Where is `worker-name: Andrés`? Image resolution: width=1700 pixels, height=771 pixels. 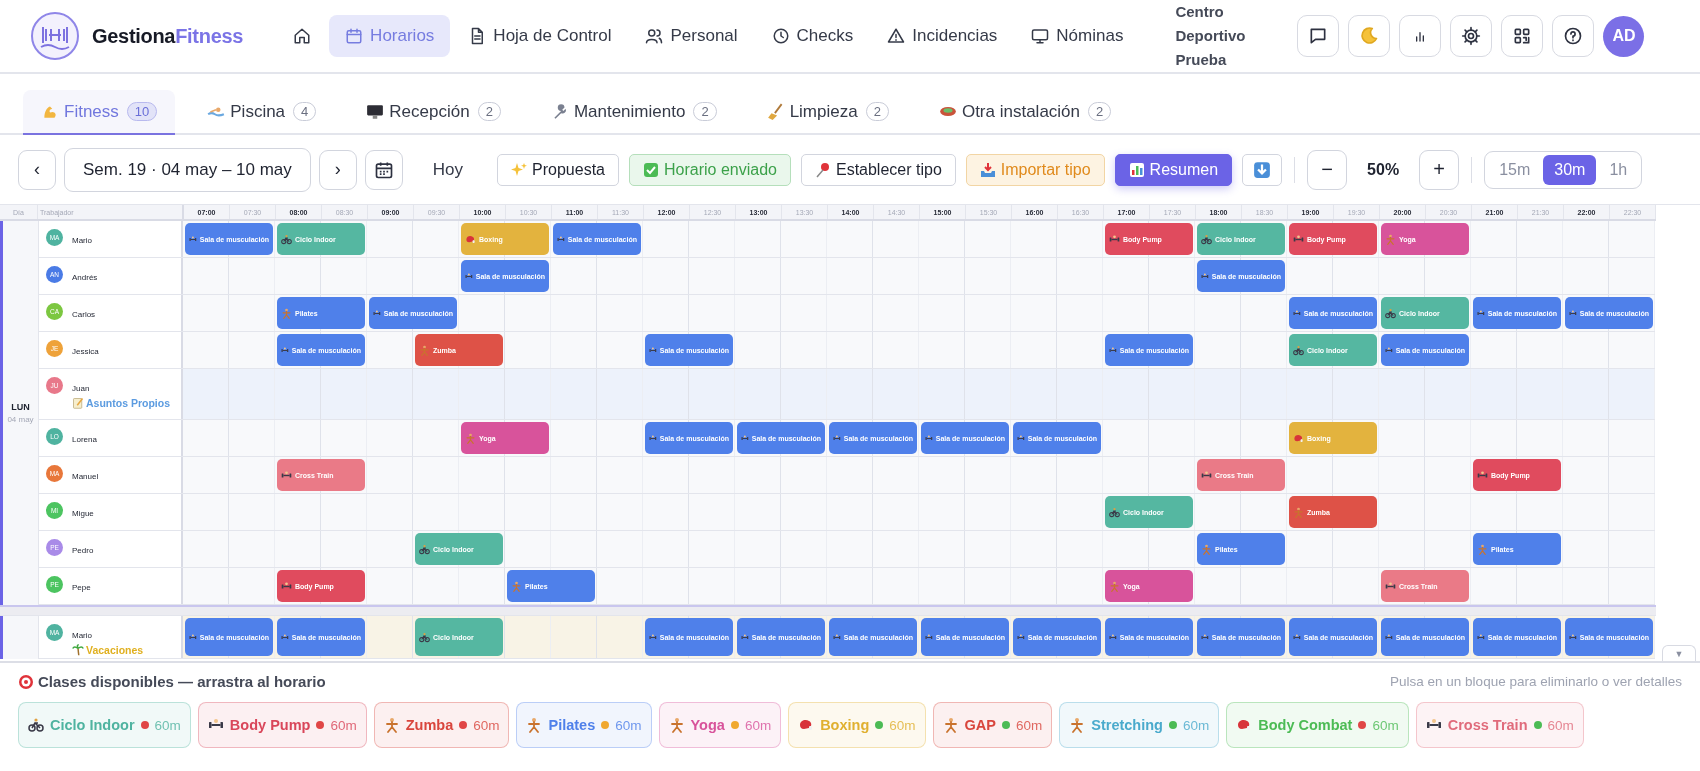
worker-name: Andrés is located at coordinates (85, 277).